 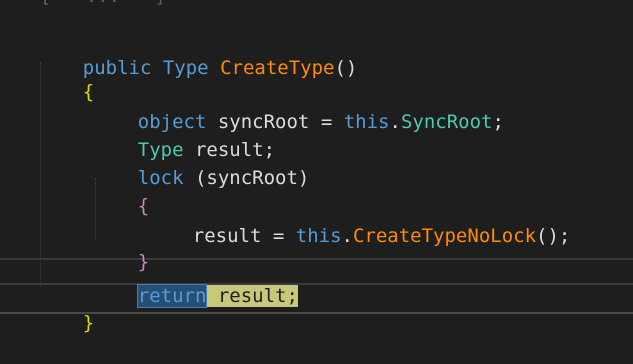 What do you see at coordinates (446, 122) in the screenshot?
I see `code-token-property: SyncRoot` at bounding box center [446, 122].